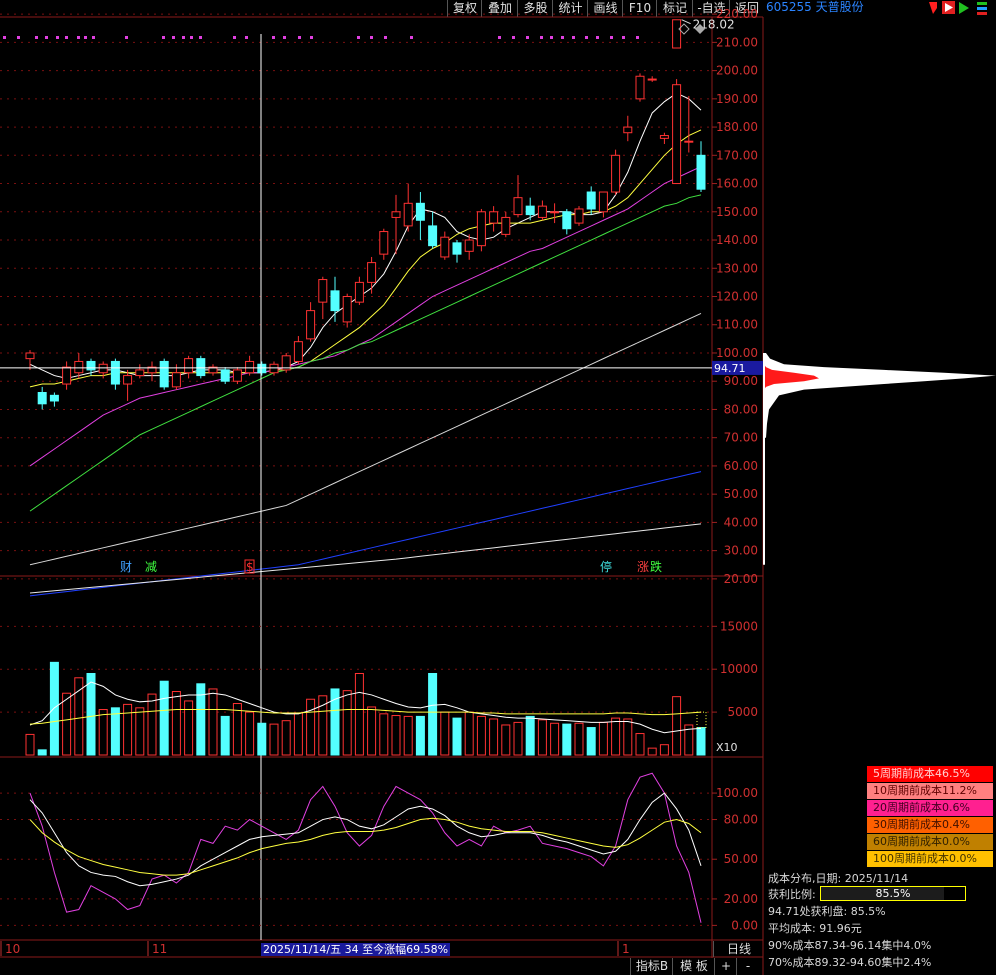 This screenshot has height=975, width=996. I want to click on cost-legend-row-5: 100周期前成本0.0%, so click(930, 859).